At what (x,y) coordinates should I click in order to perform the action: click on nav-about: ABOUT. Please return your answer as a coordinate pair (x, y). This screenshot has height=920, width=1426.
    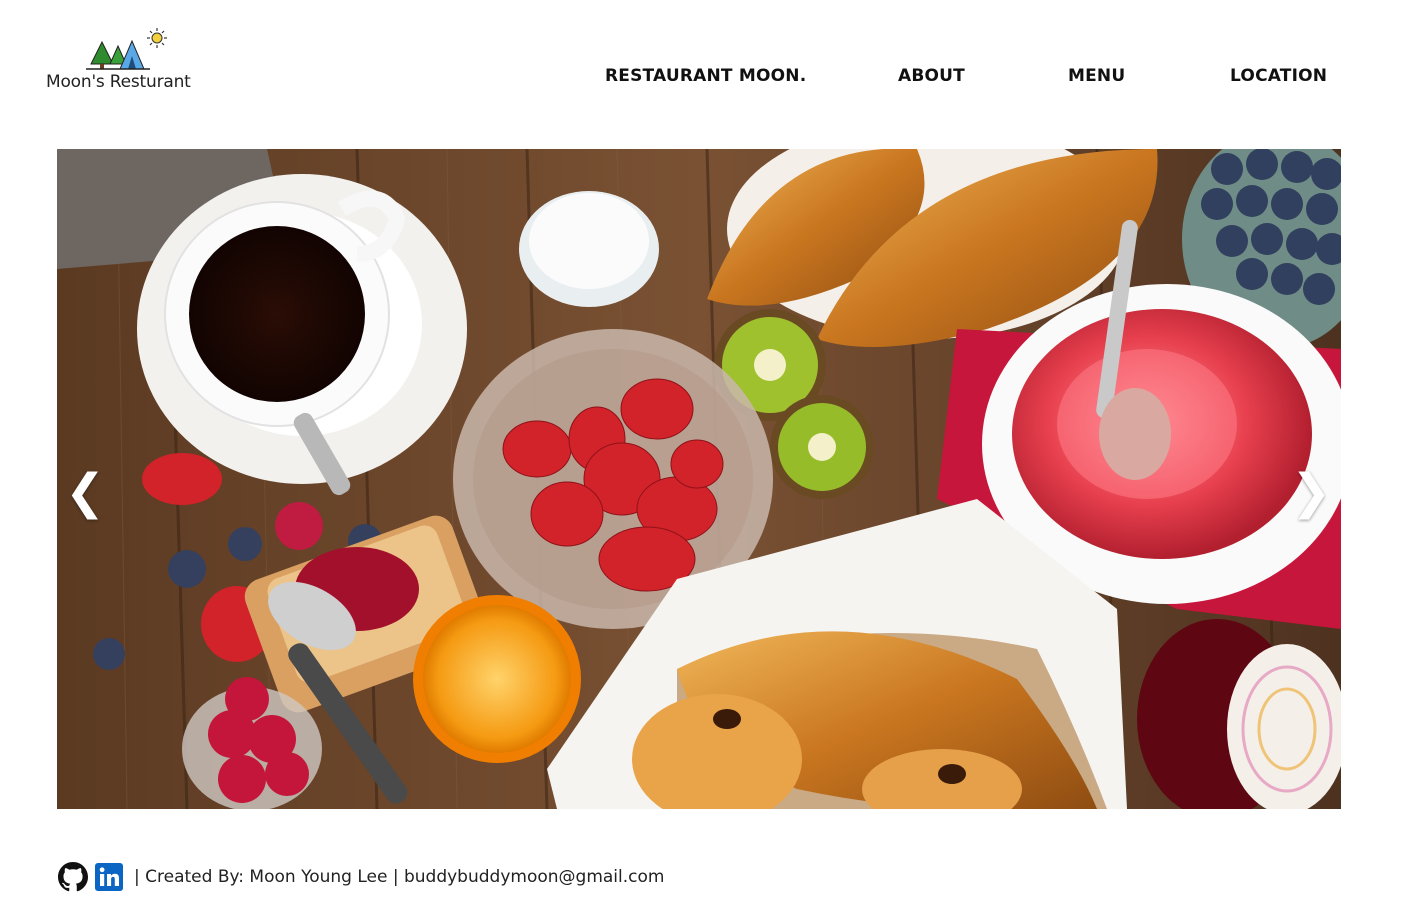
    Looking at the image, I should click on (931, 76).